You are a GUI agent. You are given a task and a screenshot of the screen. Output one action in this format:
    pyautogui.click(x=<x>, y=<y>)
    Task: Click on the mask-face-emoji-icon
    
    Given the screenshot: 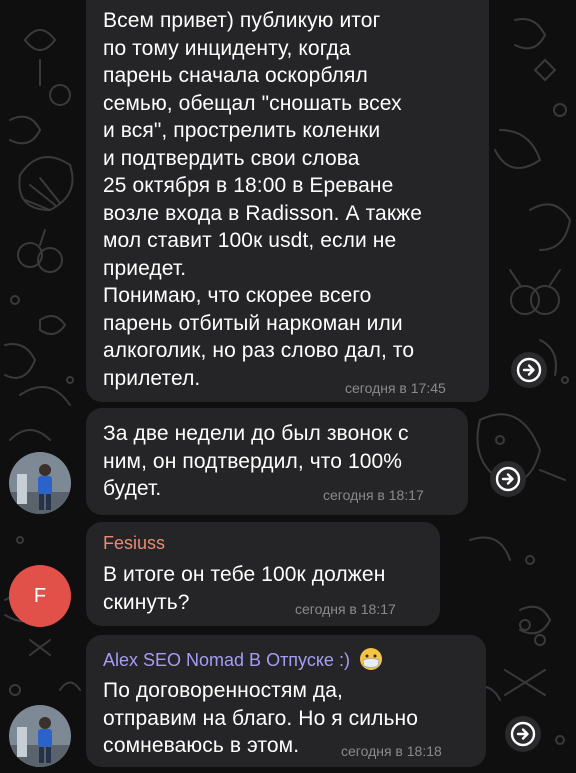 What is the action you would take?
    pyautogui.click(x=370, y=659)
    